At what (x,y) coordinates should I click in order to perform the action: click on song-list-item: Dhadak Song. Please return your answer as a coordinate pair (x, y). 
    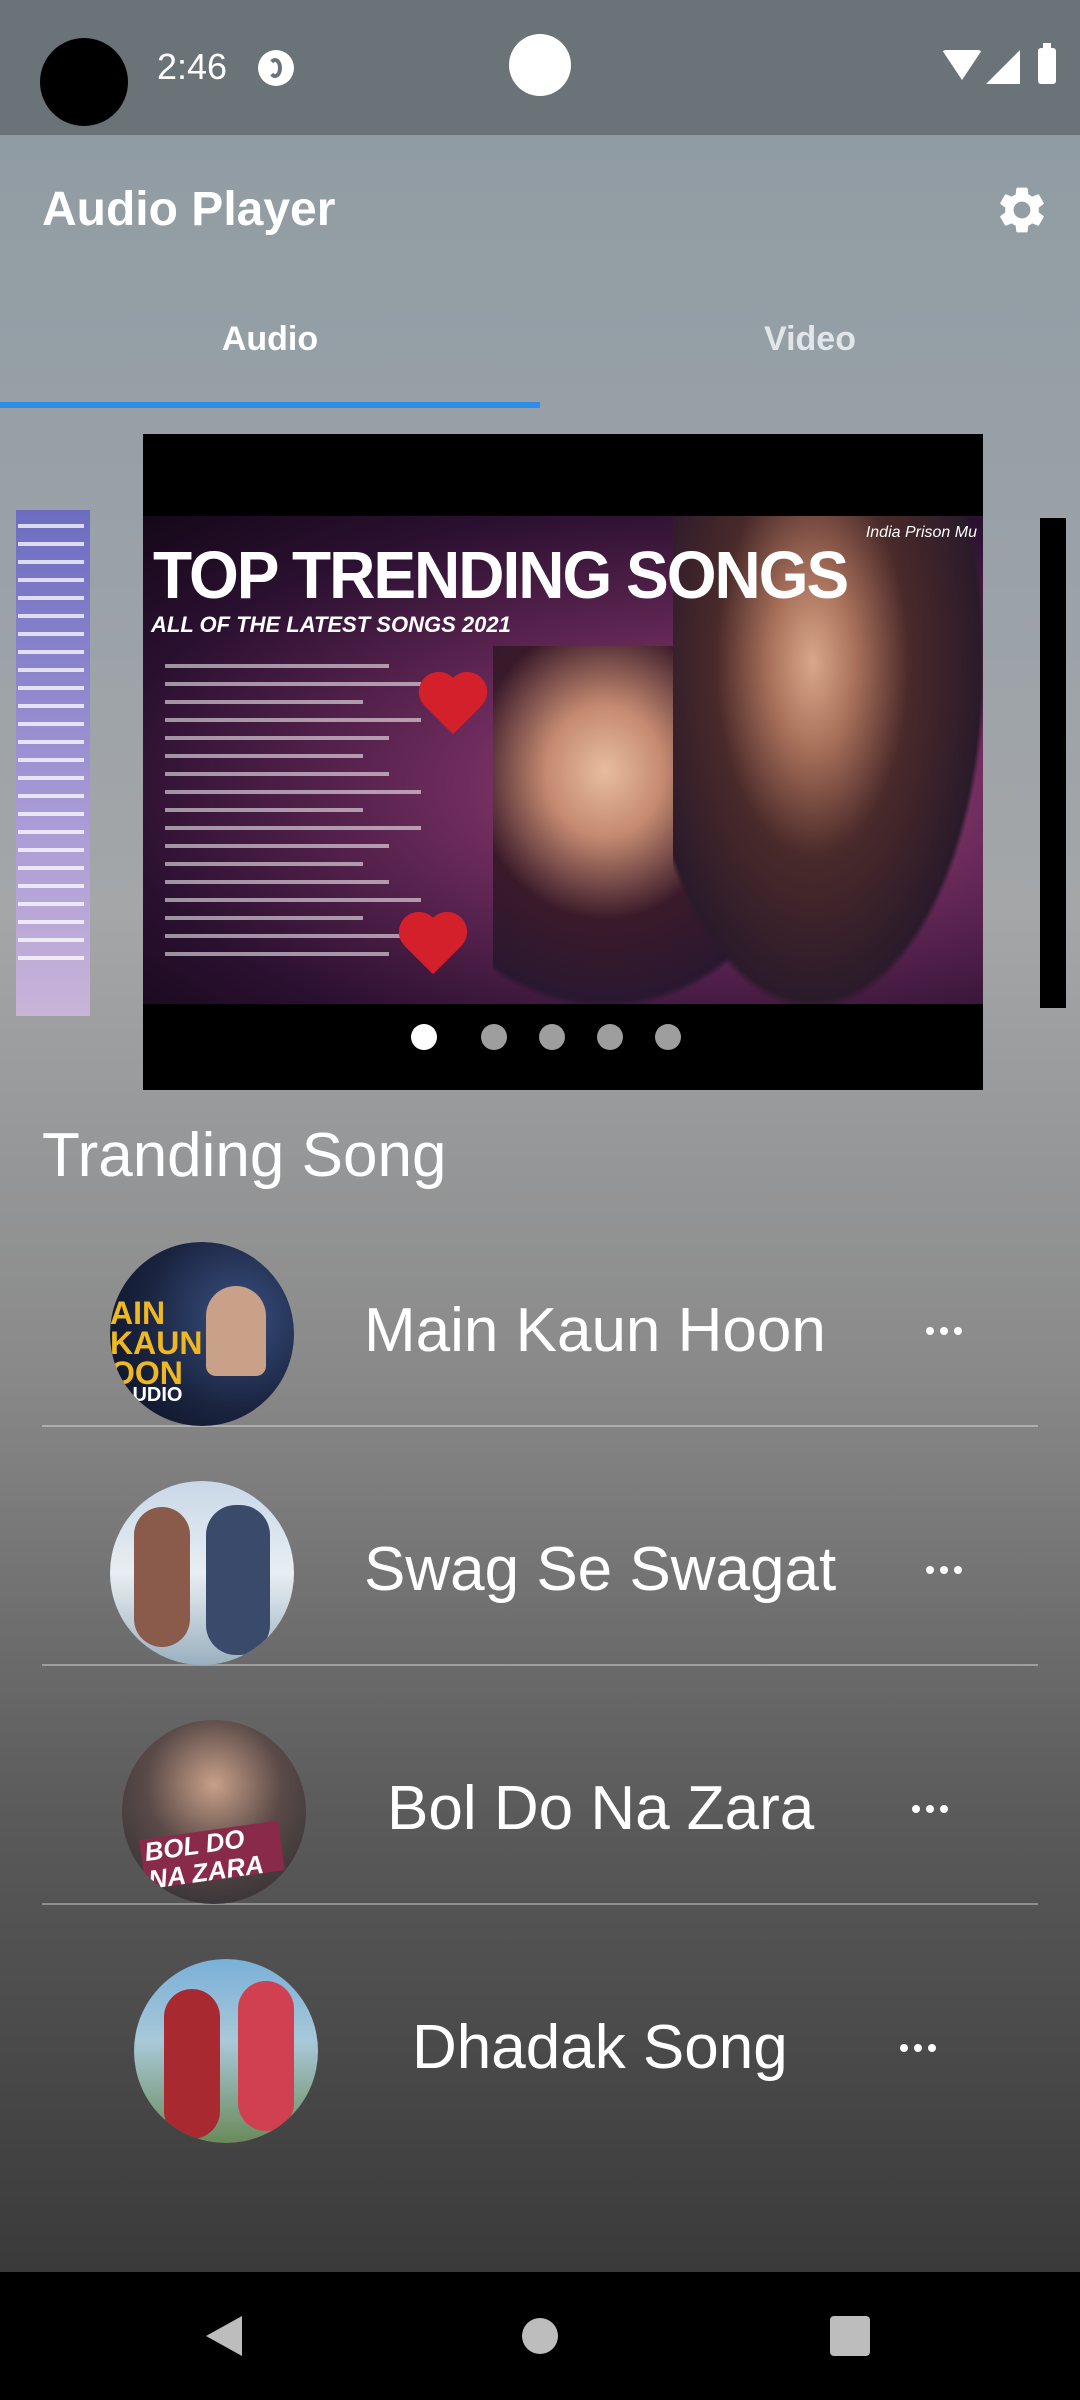
    Looking at the image, I should click on (540, 2023).